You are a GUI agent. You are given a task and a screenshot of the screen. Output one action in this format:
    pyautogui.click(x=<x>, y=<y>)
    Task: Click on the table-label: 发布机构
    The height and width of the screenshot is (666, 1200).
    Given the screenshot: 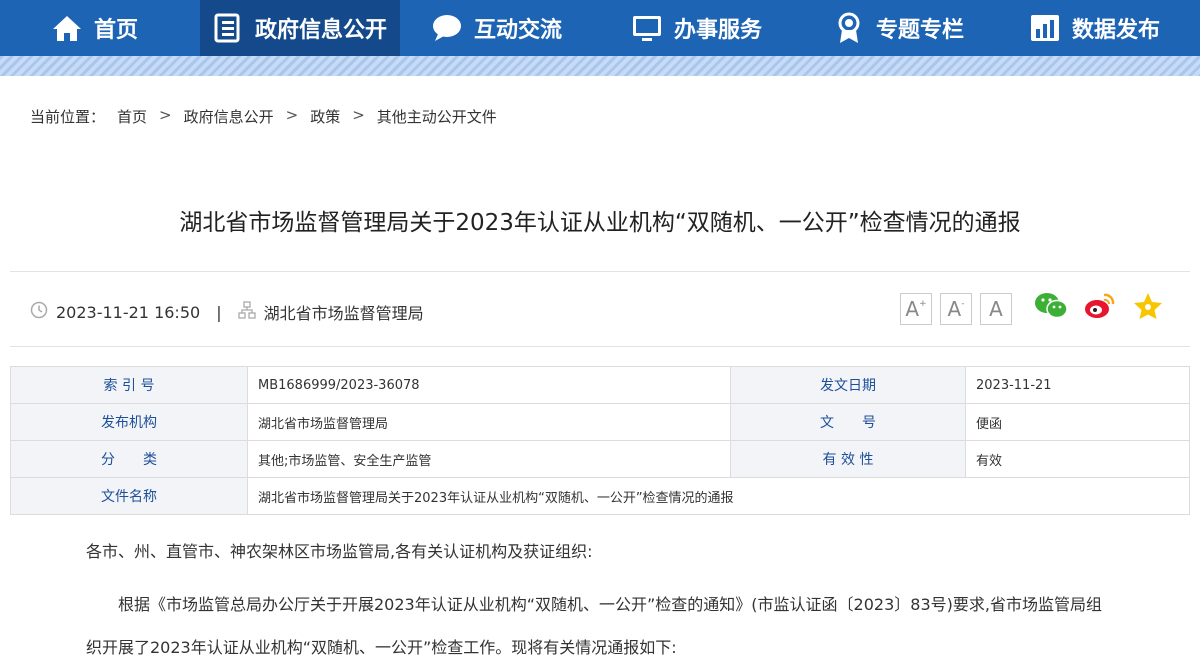 What is the action you would take?
    pyautogui.click(x=129, y=422)
    